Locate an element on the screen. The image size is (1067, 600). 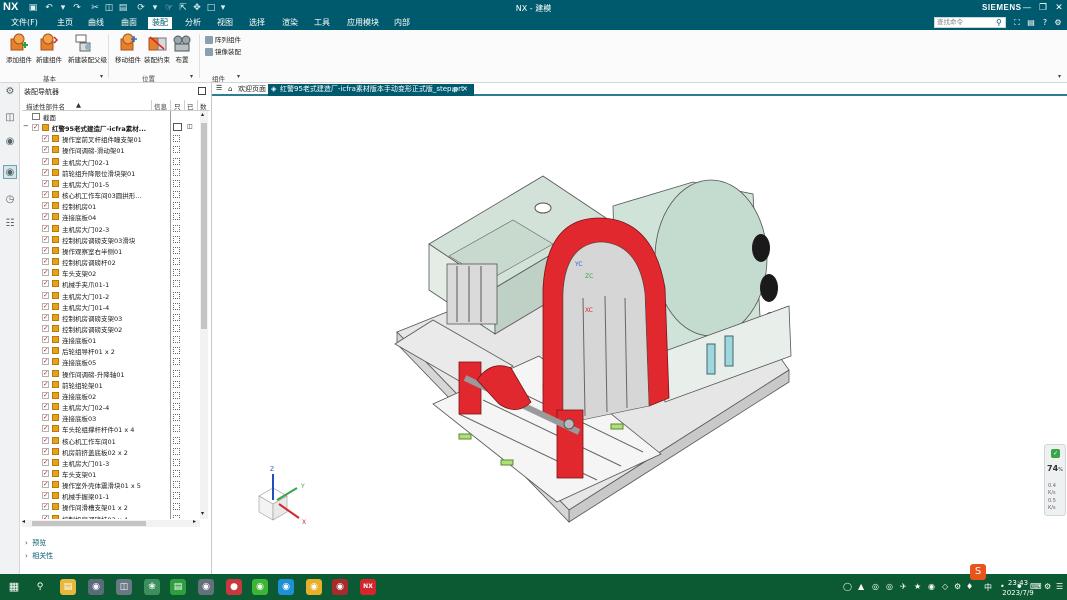
tree-row: 连接底板04 is located at coordinates (111, 216).